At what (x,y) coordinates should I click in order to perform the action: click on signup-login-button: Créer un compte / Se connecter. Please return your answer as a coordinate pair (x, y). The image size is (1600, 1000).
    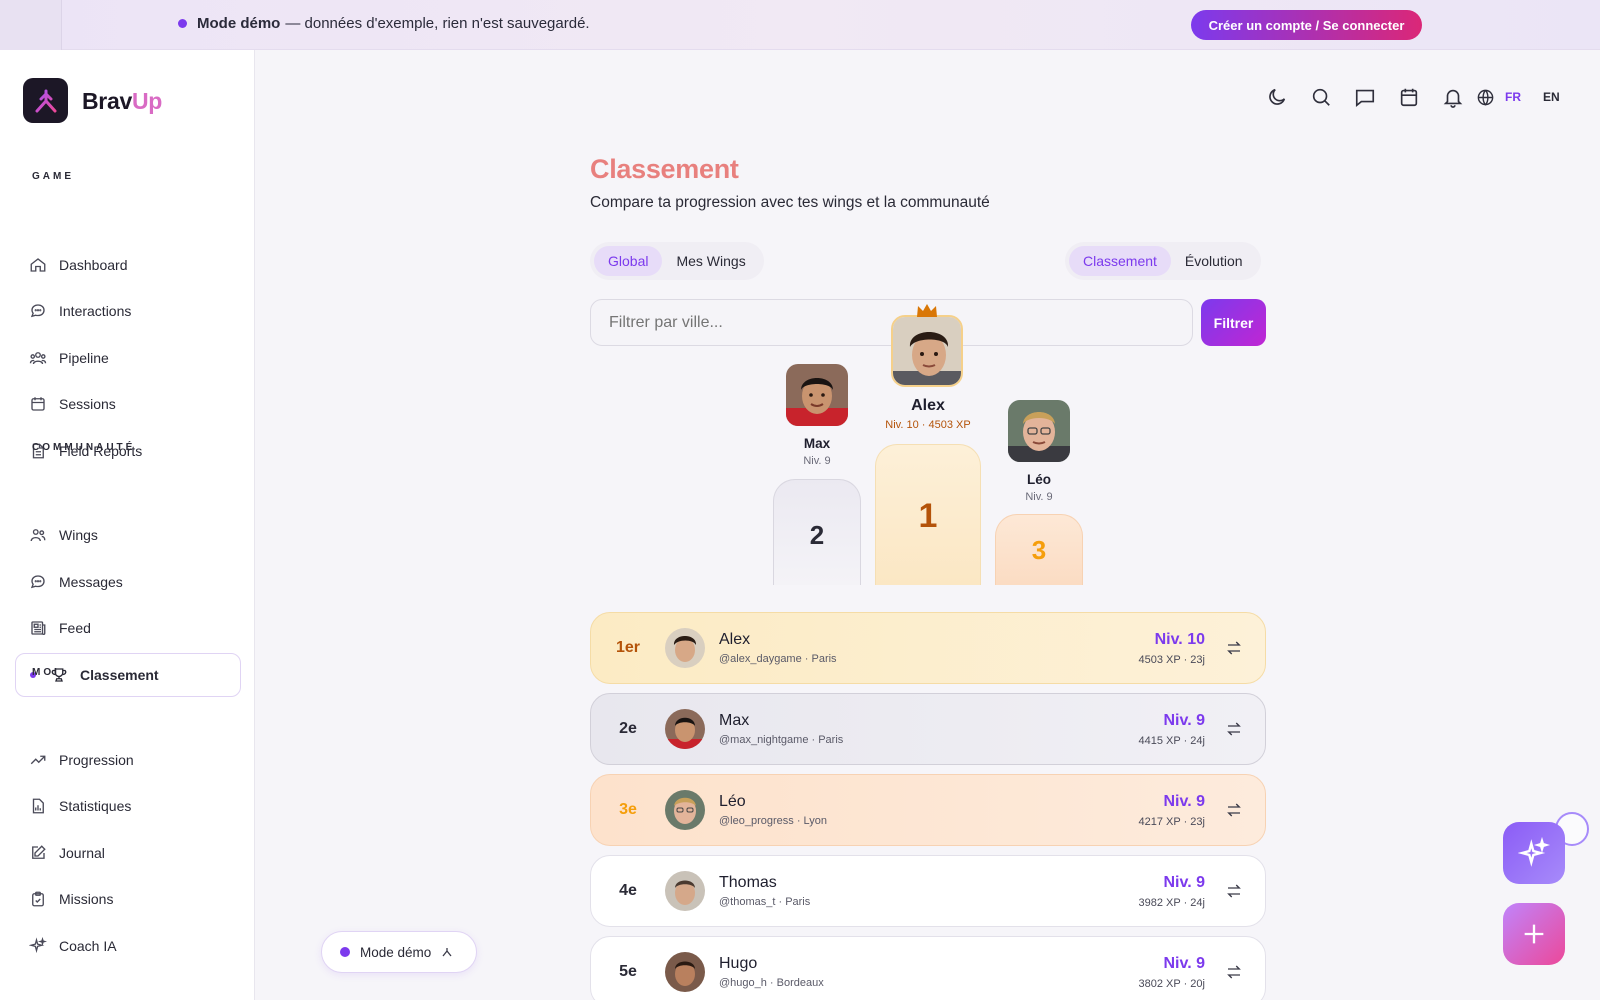
    Looking at the image, I should click on (1306, 25).